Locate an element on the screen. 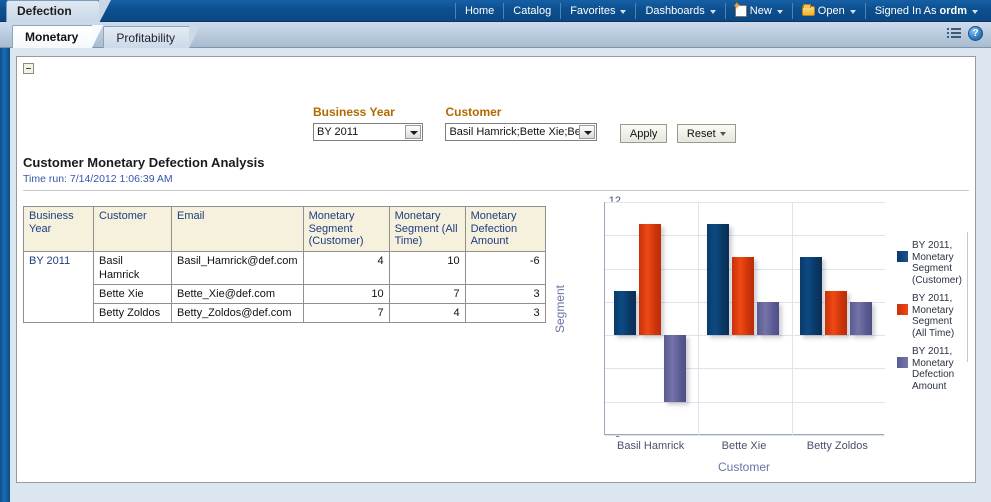  cell-customer: Bette Xie is located at coordinates (132, 293).